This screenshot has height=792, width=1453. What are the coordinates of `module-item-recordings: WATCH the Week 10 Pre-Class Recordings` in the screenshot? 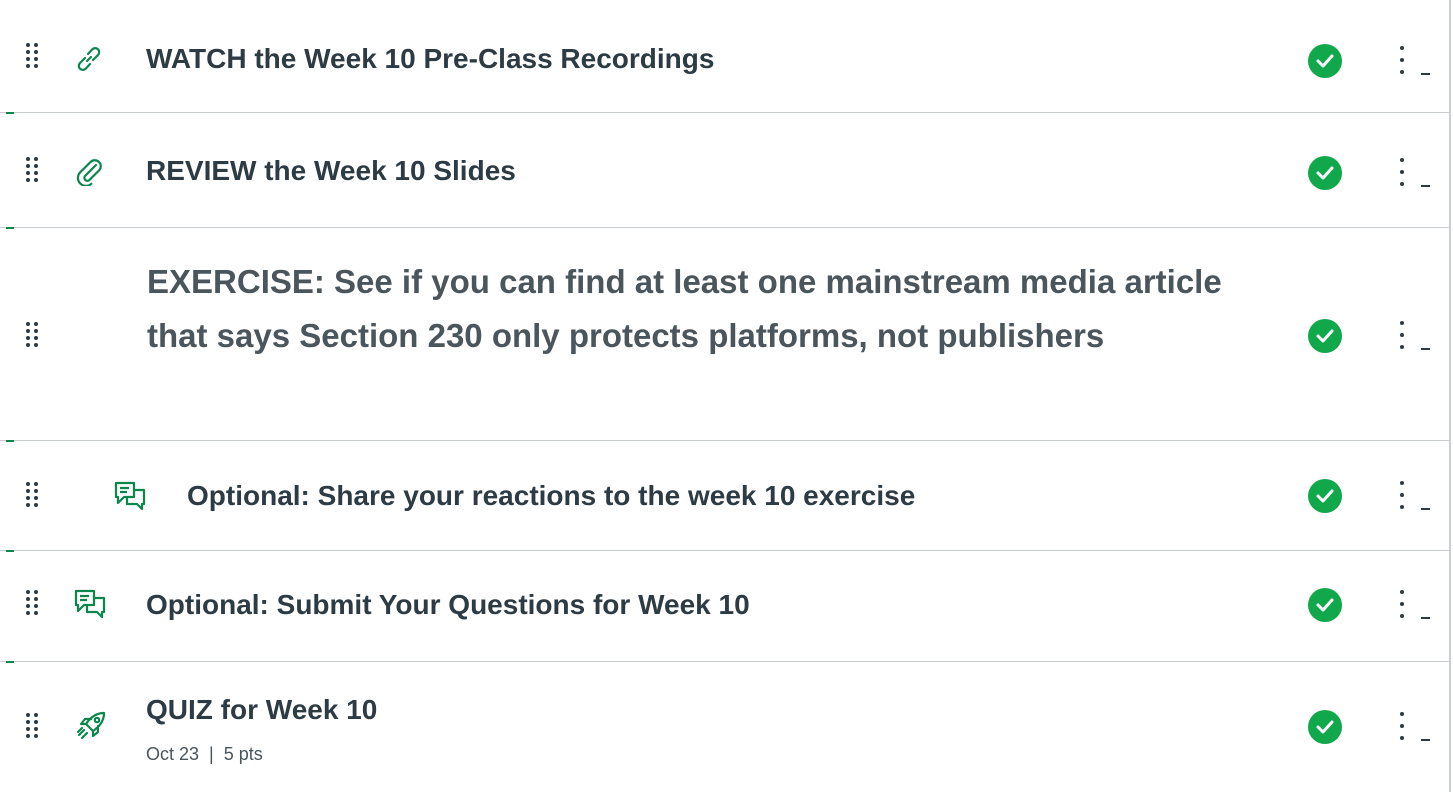 It's located at (724, 57).